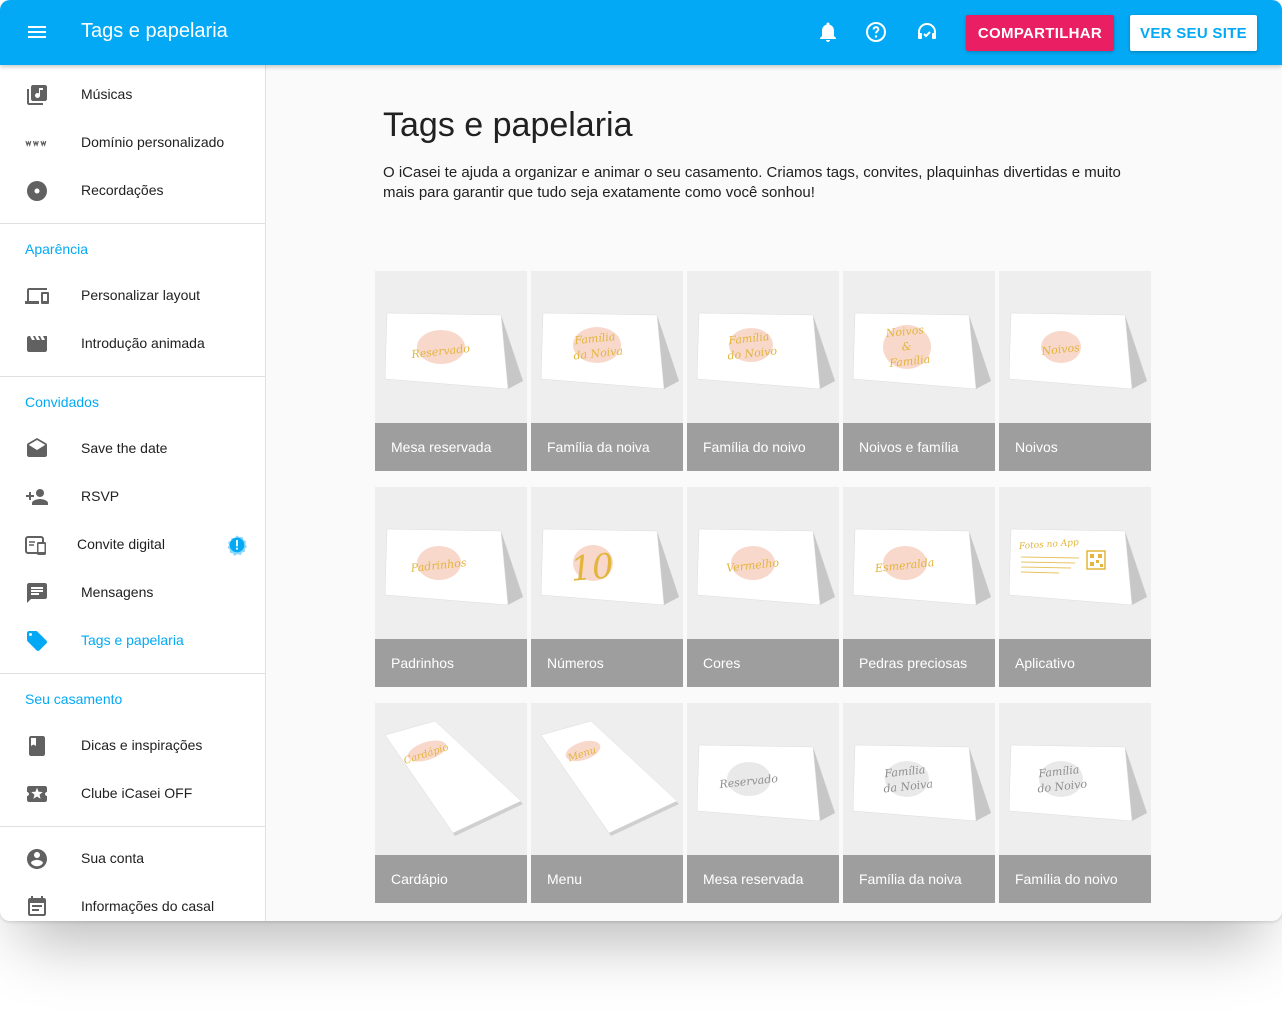 This screenshot has width=1282, height=1021. I want to click on card-label: Cardápio, so click(451, 879).